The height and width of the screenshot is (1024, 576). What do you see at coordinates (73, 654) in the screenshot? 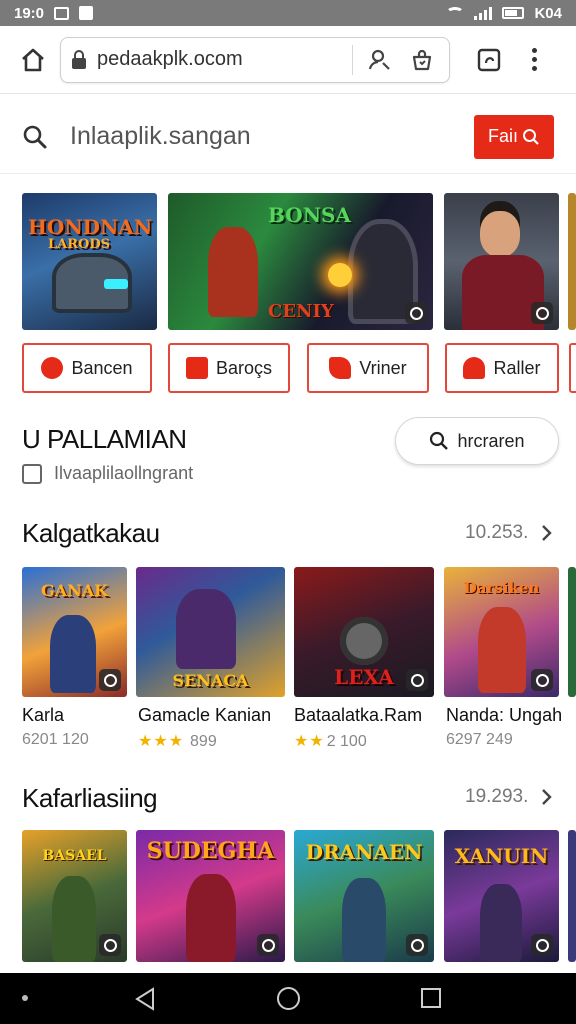
I see `game-1-art` at bounding box center [73, 654].